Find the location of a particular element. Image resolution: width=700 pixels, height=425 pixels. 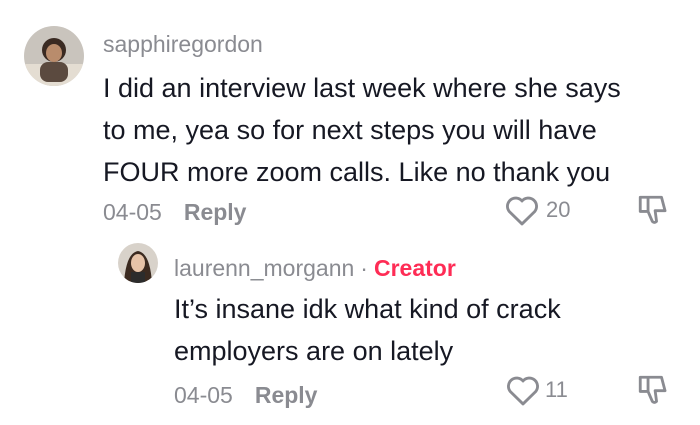

reply-date: 04-05 is located at coordinates (203, 395).